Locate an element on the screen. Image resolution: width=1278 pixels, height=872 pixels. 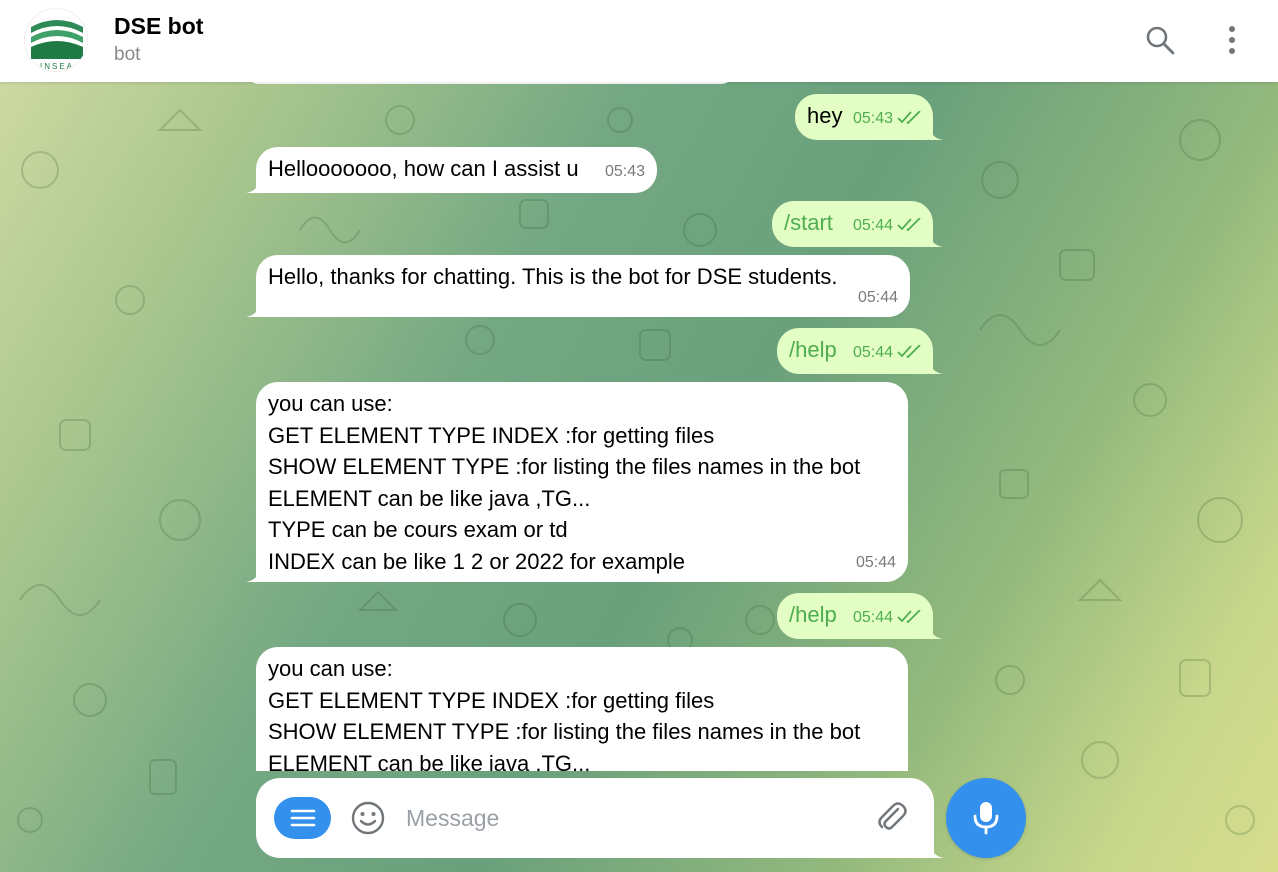
search-icon is located at coordinates (1160, 40).